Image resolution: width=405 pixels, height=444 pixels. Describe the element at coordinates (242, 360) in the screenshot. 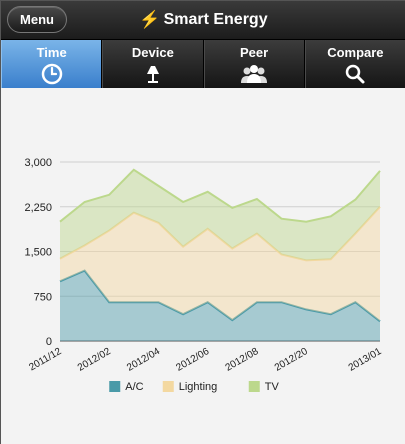

I see `x-tick-label: 2012/08` at that location.